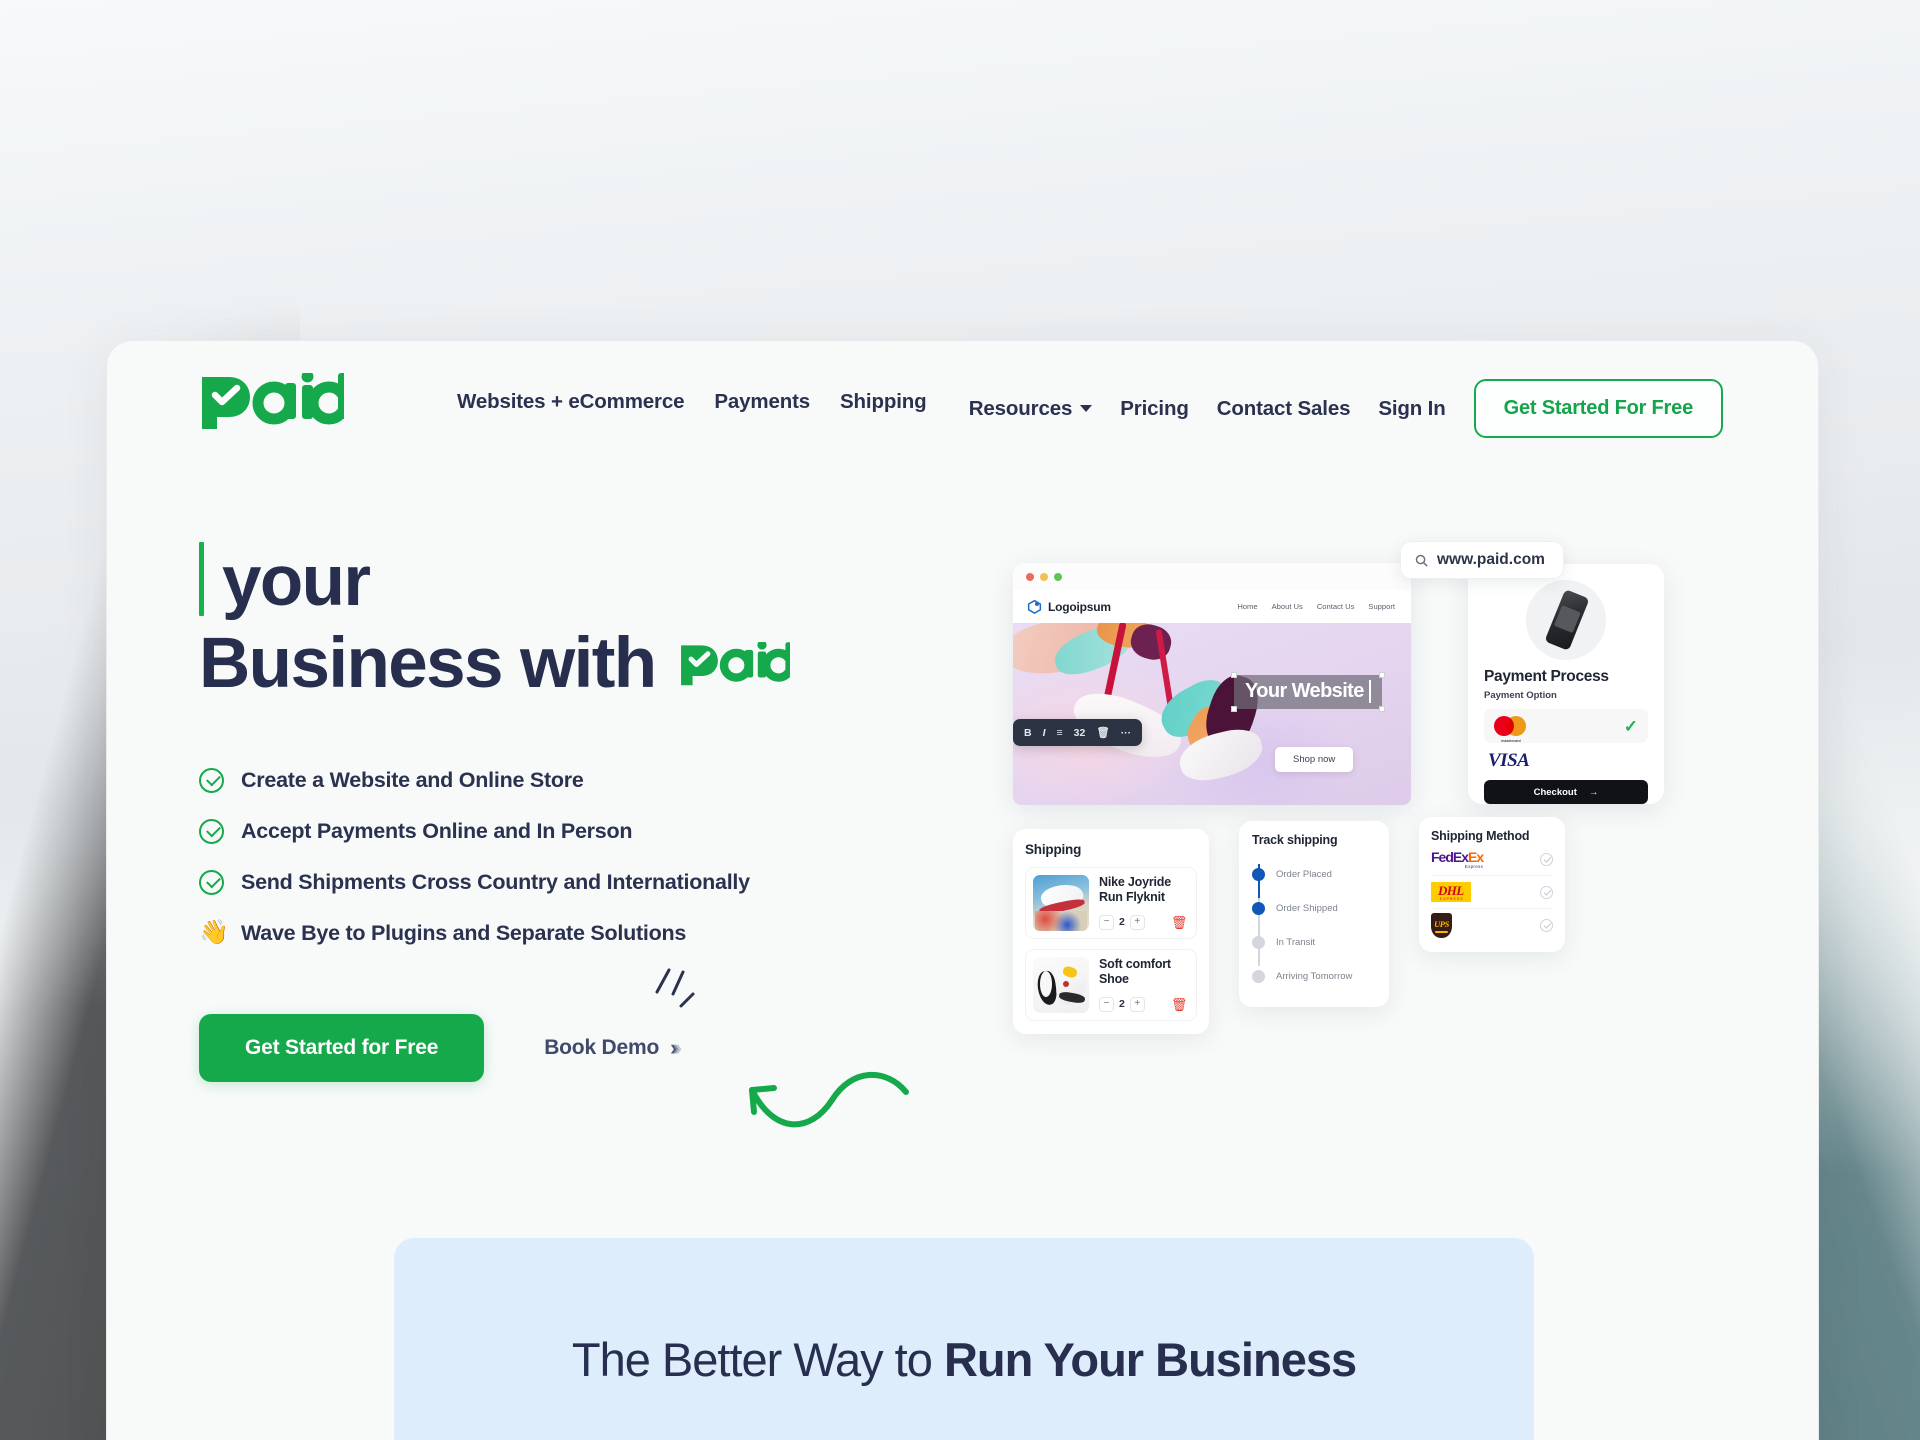 Image resolution: width=1920 pixels, height=1440 pixels. I want to click on paid-logo, so click(274, 403).